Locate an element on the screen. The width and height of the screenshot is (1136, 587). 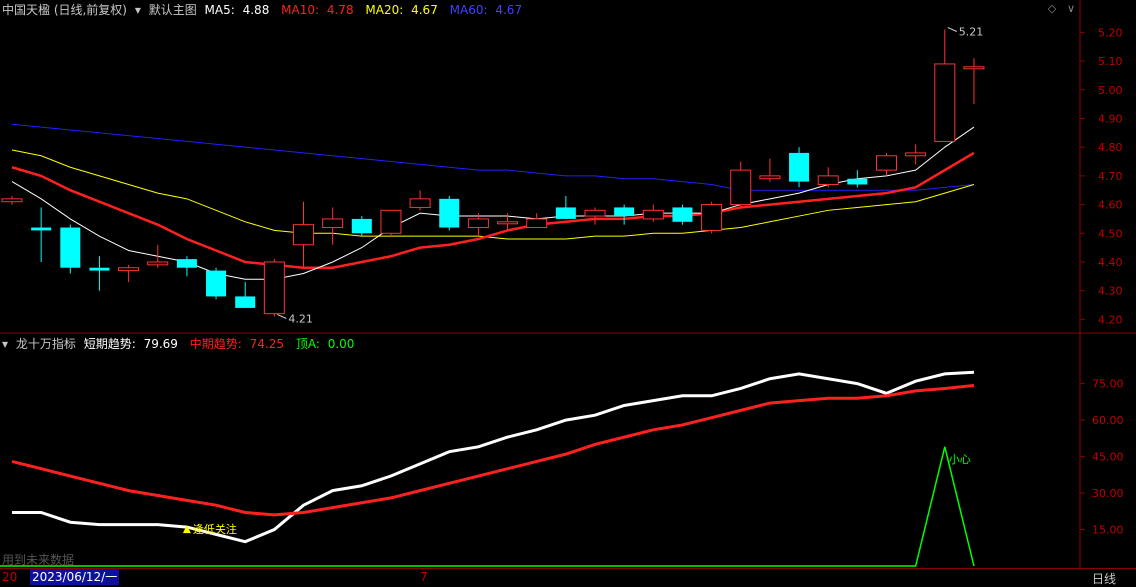
ma10-value: 4.78 is located at coordinates (340, 10).